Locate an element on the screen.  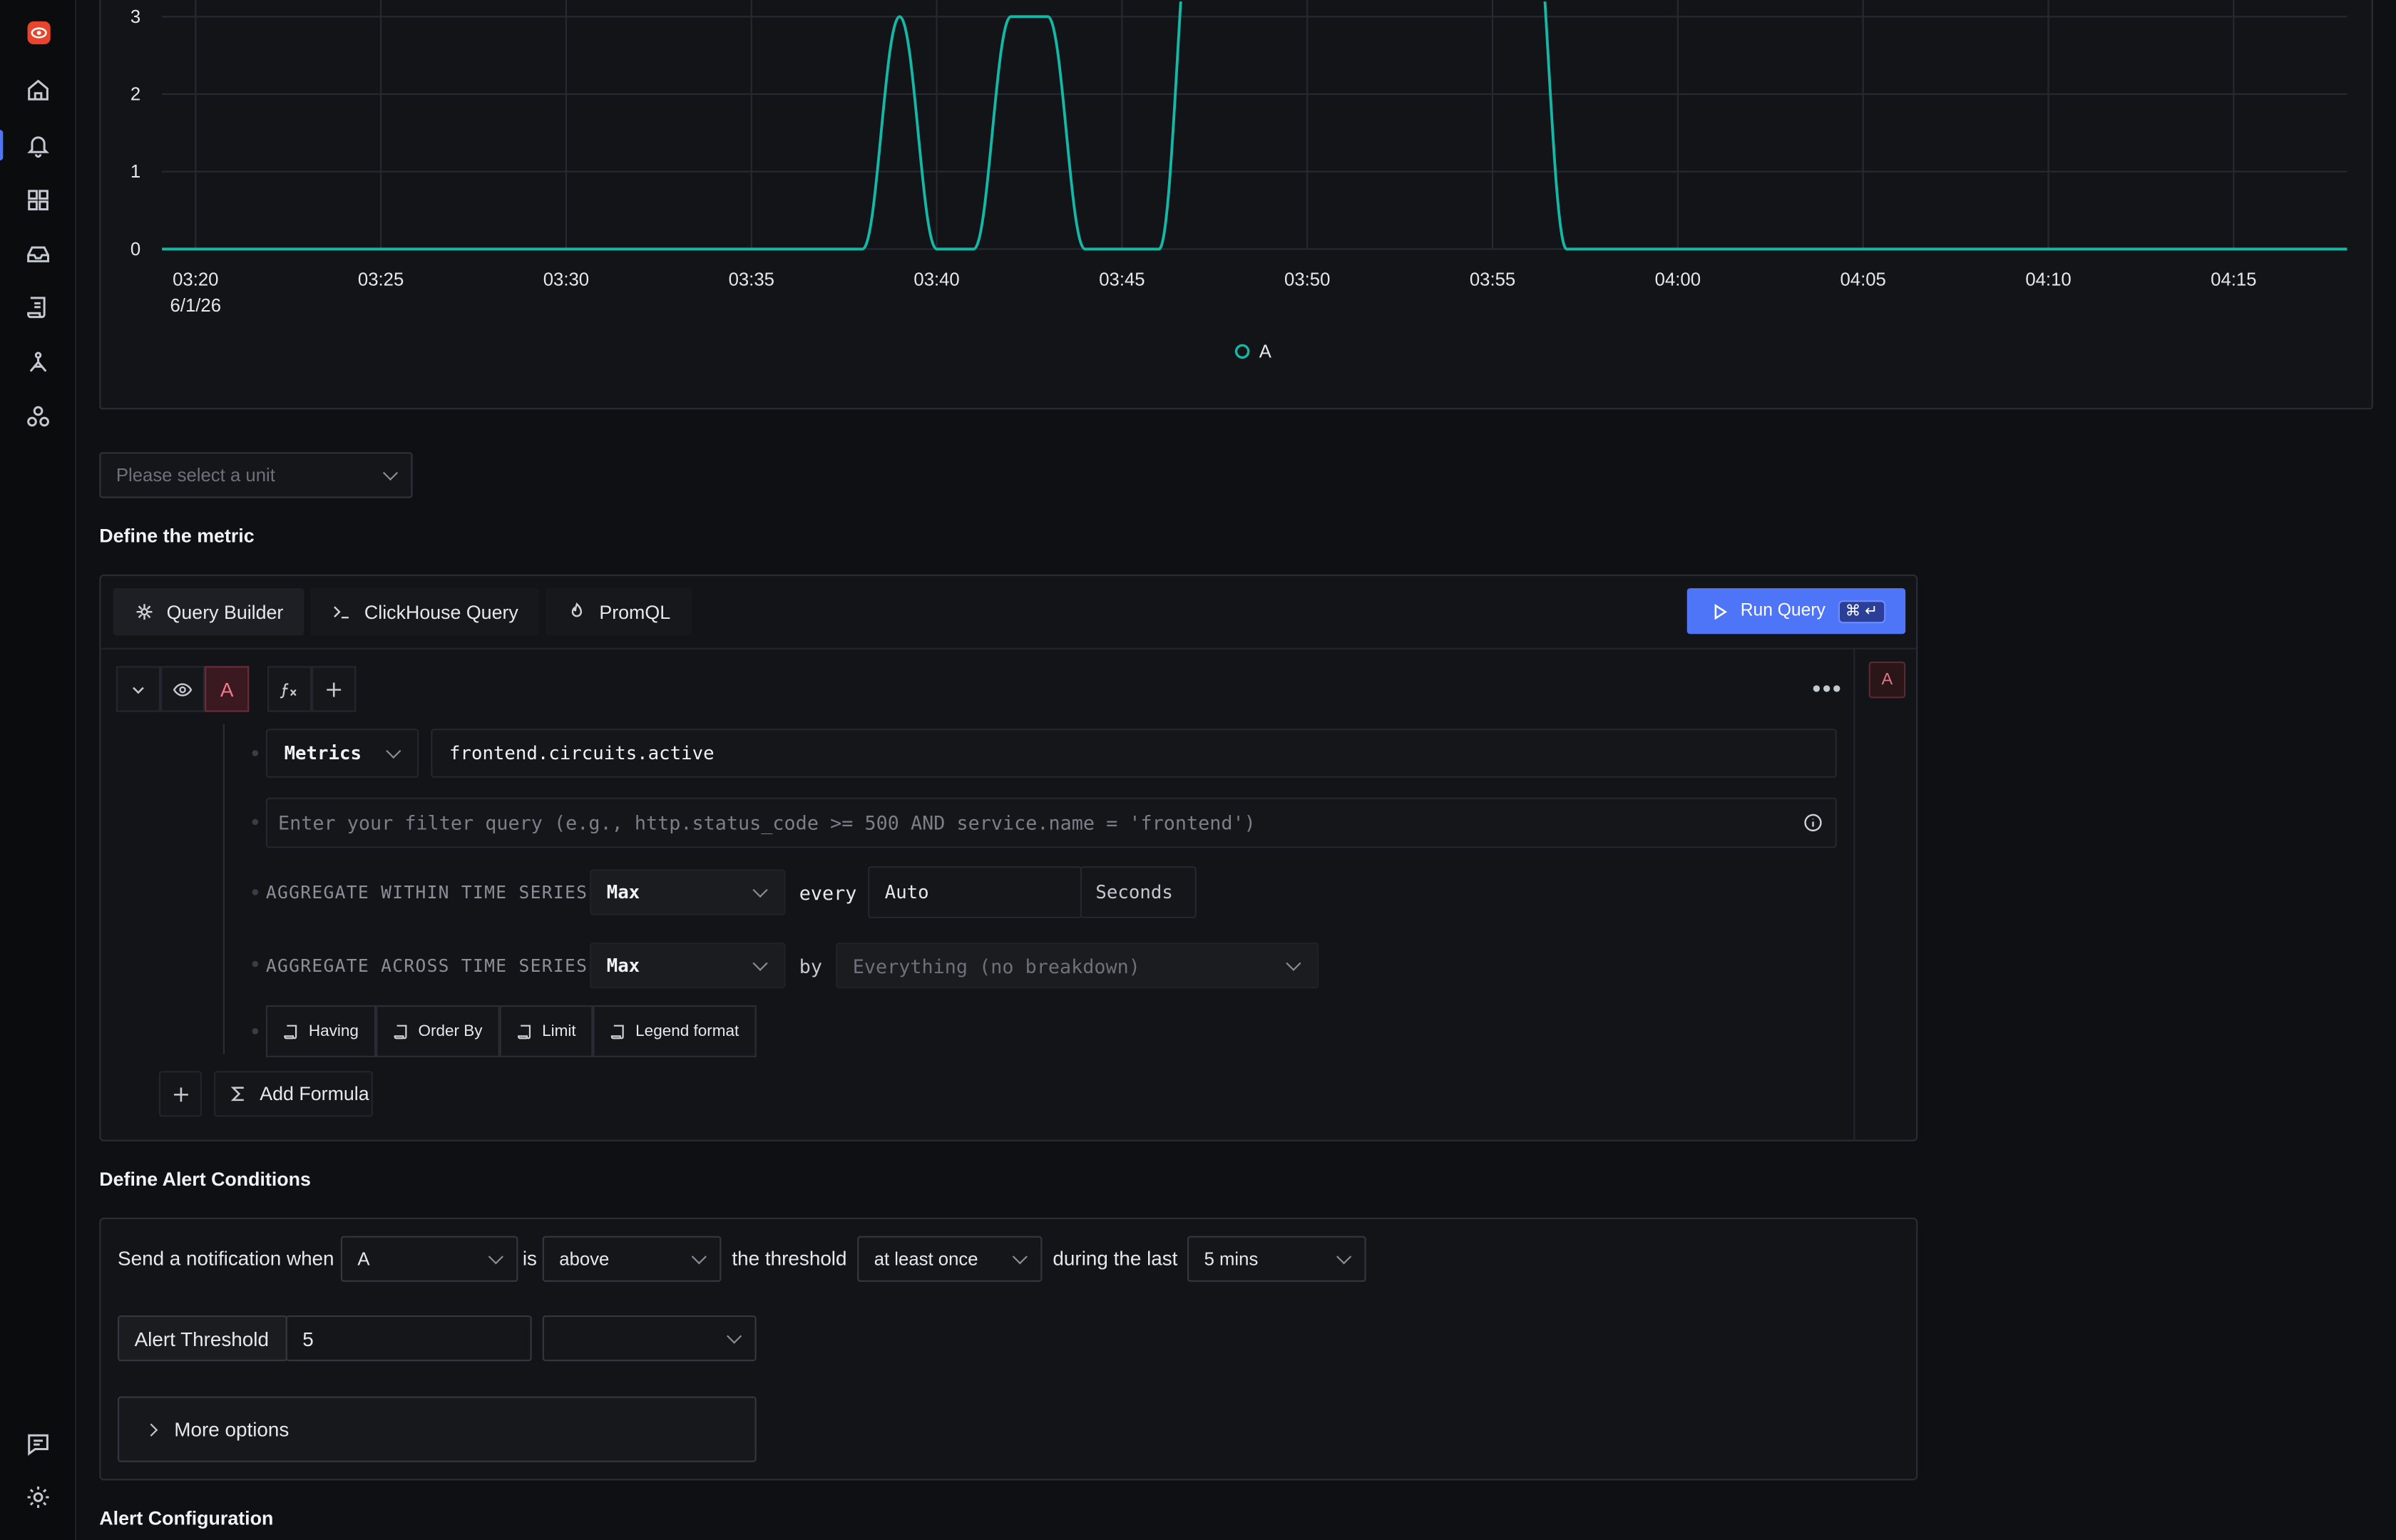
match-type-select: at least once is located at coordinates (950, 1259).